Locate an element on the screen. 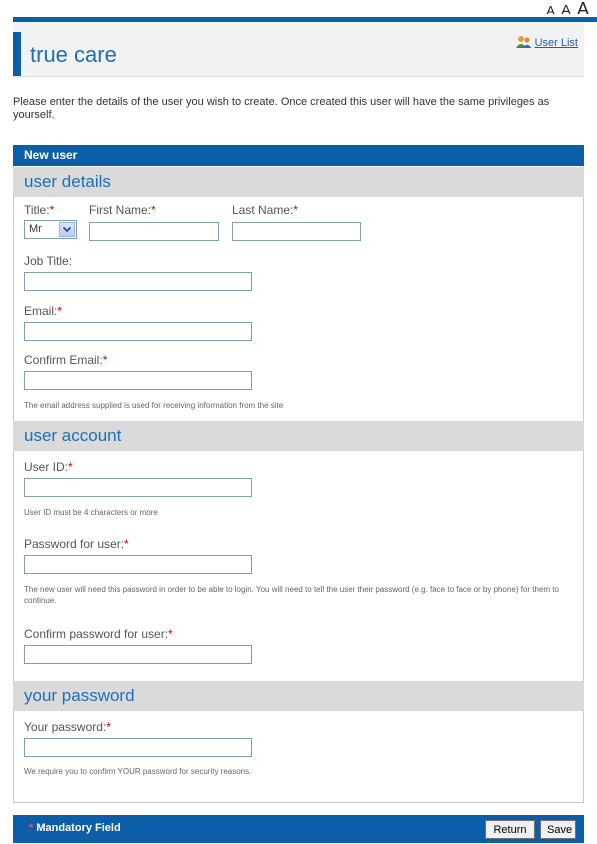 The image size is (597, 844). section-user-account: user account is located at coordinates (298, 436).